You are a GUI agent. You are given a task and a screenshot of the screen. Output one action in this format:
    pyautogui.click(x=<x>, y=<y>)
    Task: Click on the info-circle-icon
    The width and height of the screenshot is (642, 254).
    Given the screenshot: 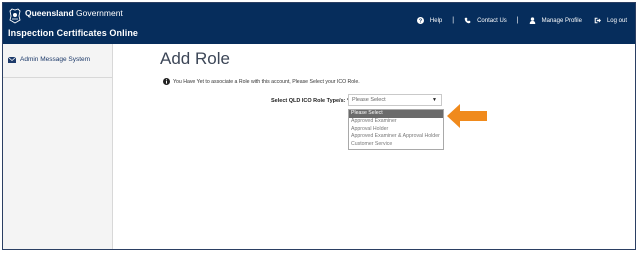 What is the action you would take?
    pyautogui.click(x=166, y=81)
    